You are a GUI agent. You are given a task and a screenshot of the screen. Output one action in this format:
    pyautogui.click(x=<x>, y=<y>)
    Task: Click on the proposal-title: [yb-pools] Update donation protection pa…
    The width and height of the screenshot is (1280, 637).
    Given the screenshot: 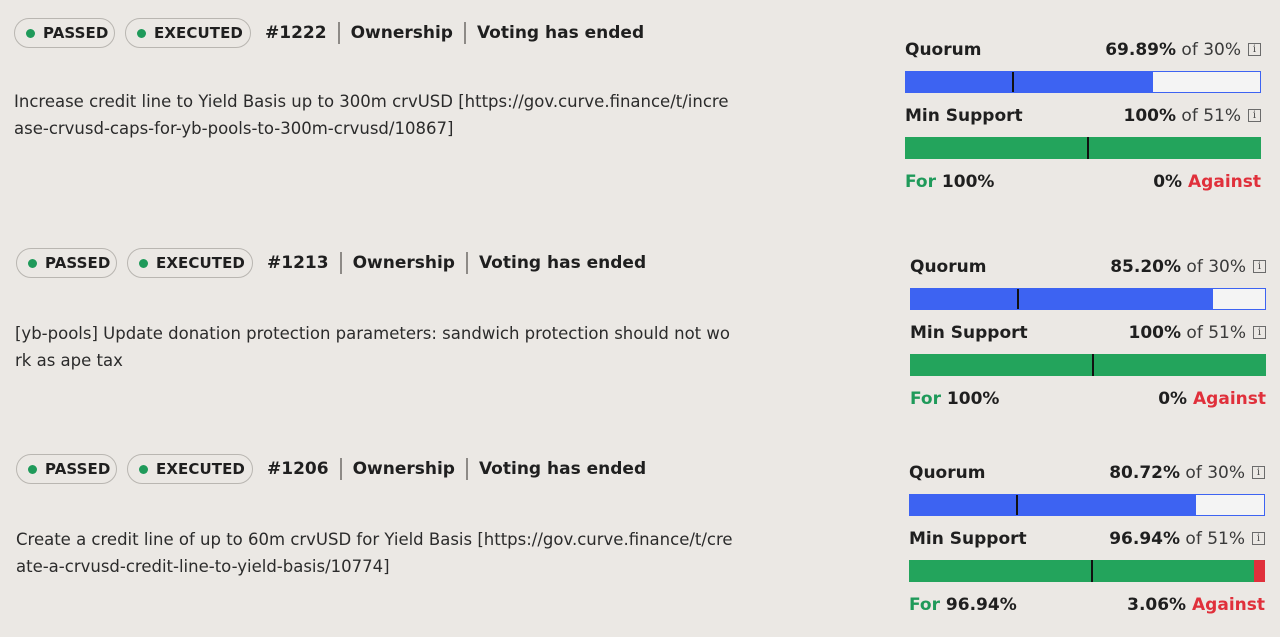 What is the action you would take?
    pyautogui.click(x=375, y=347)
    